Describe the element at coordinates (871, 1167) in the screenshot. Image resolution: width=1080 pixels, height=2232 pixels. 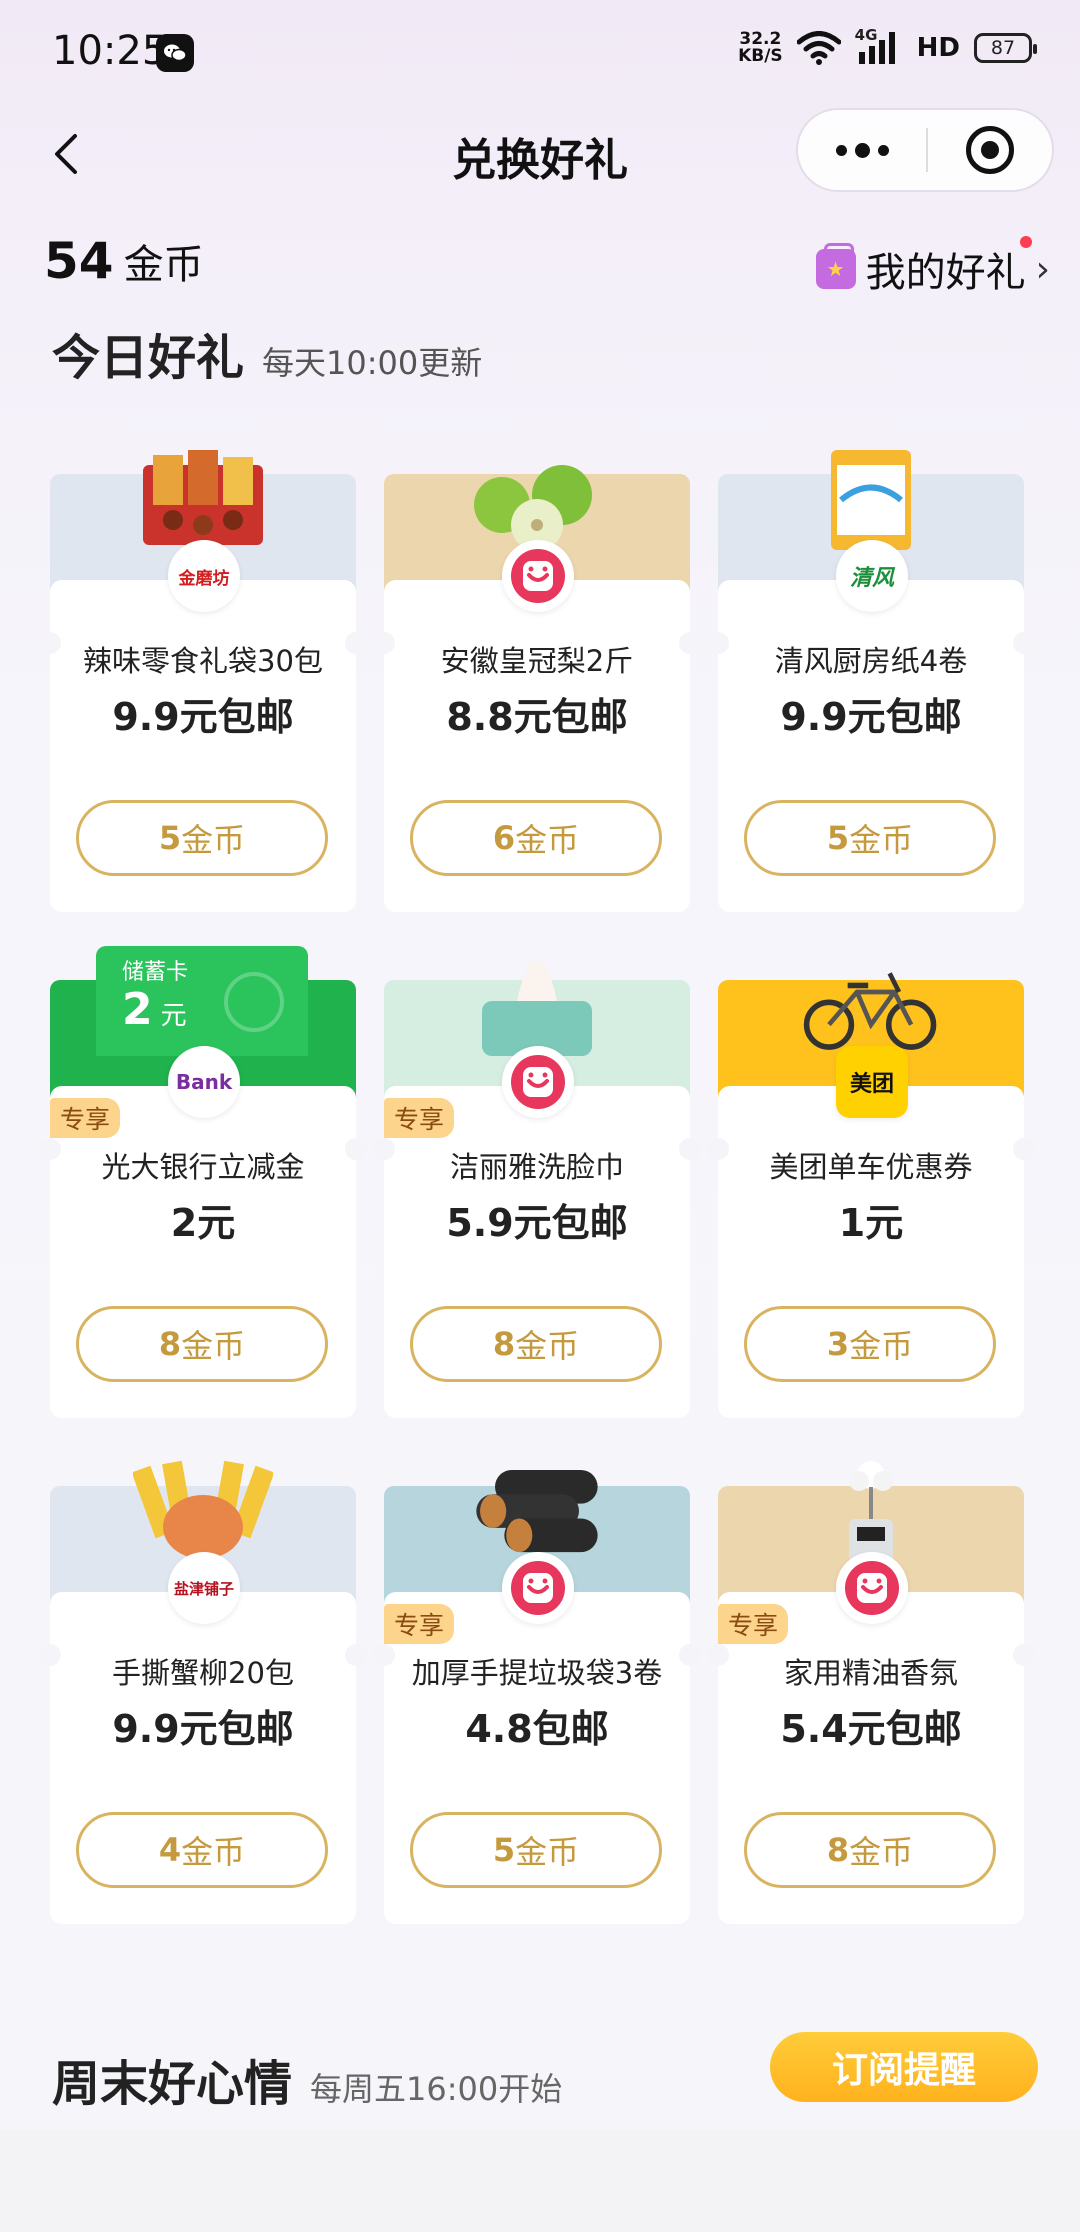
I see `gift-name: 美团单车优惠券` at that location.